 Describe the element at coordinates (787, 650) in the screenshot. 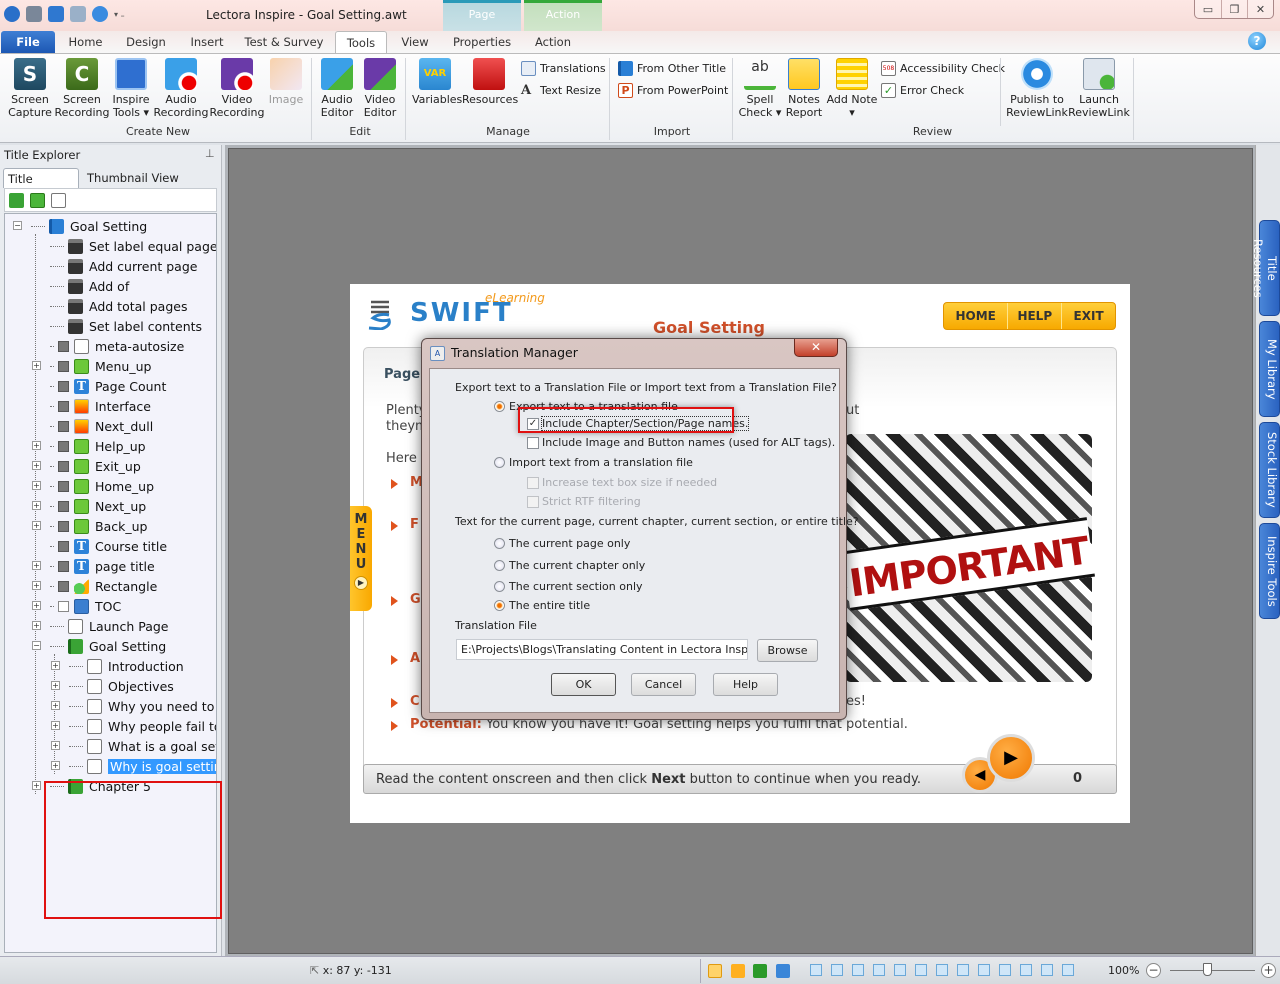

I see `browse-button: Browse` at that location.